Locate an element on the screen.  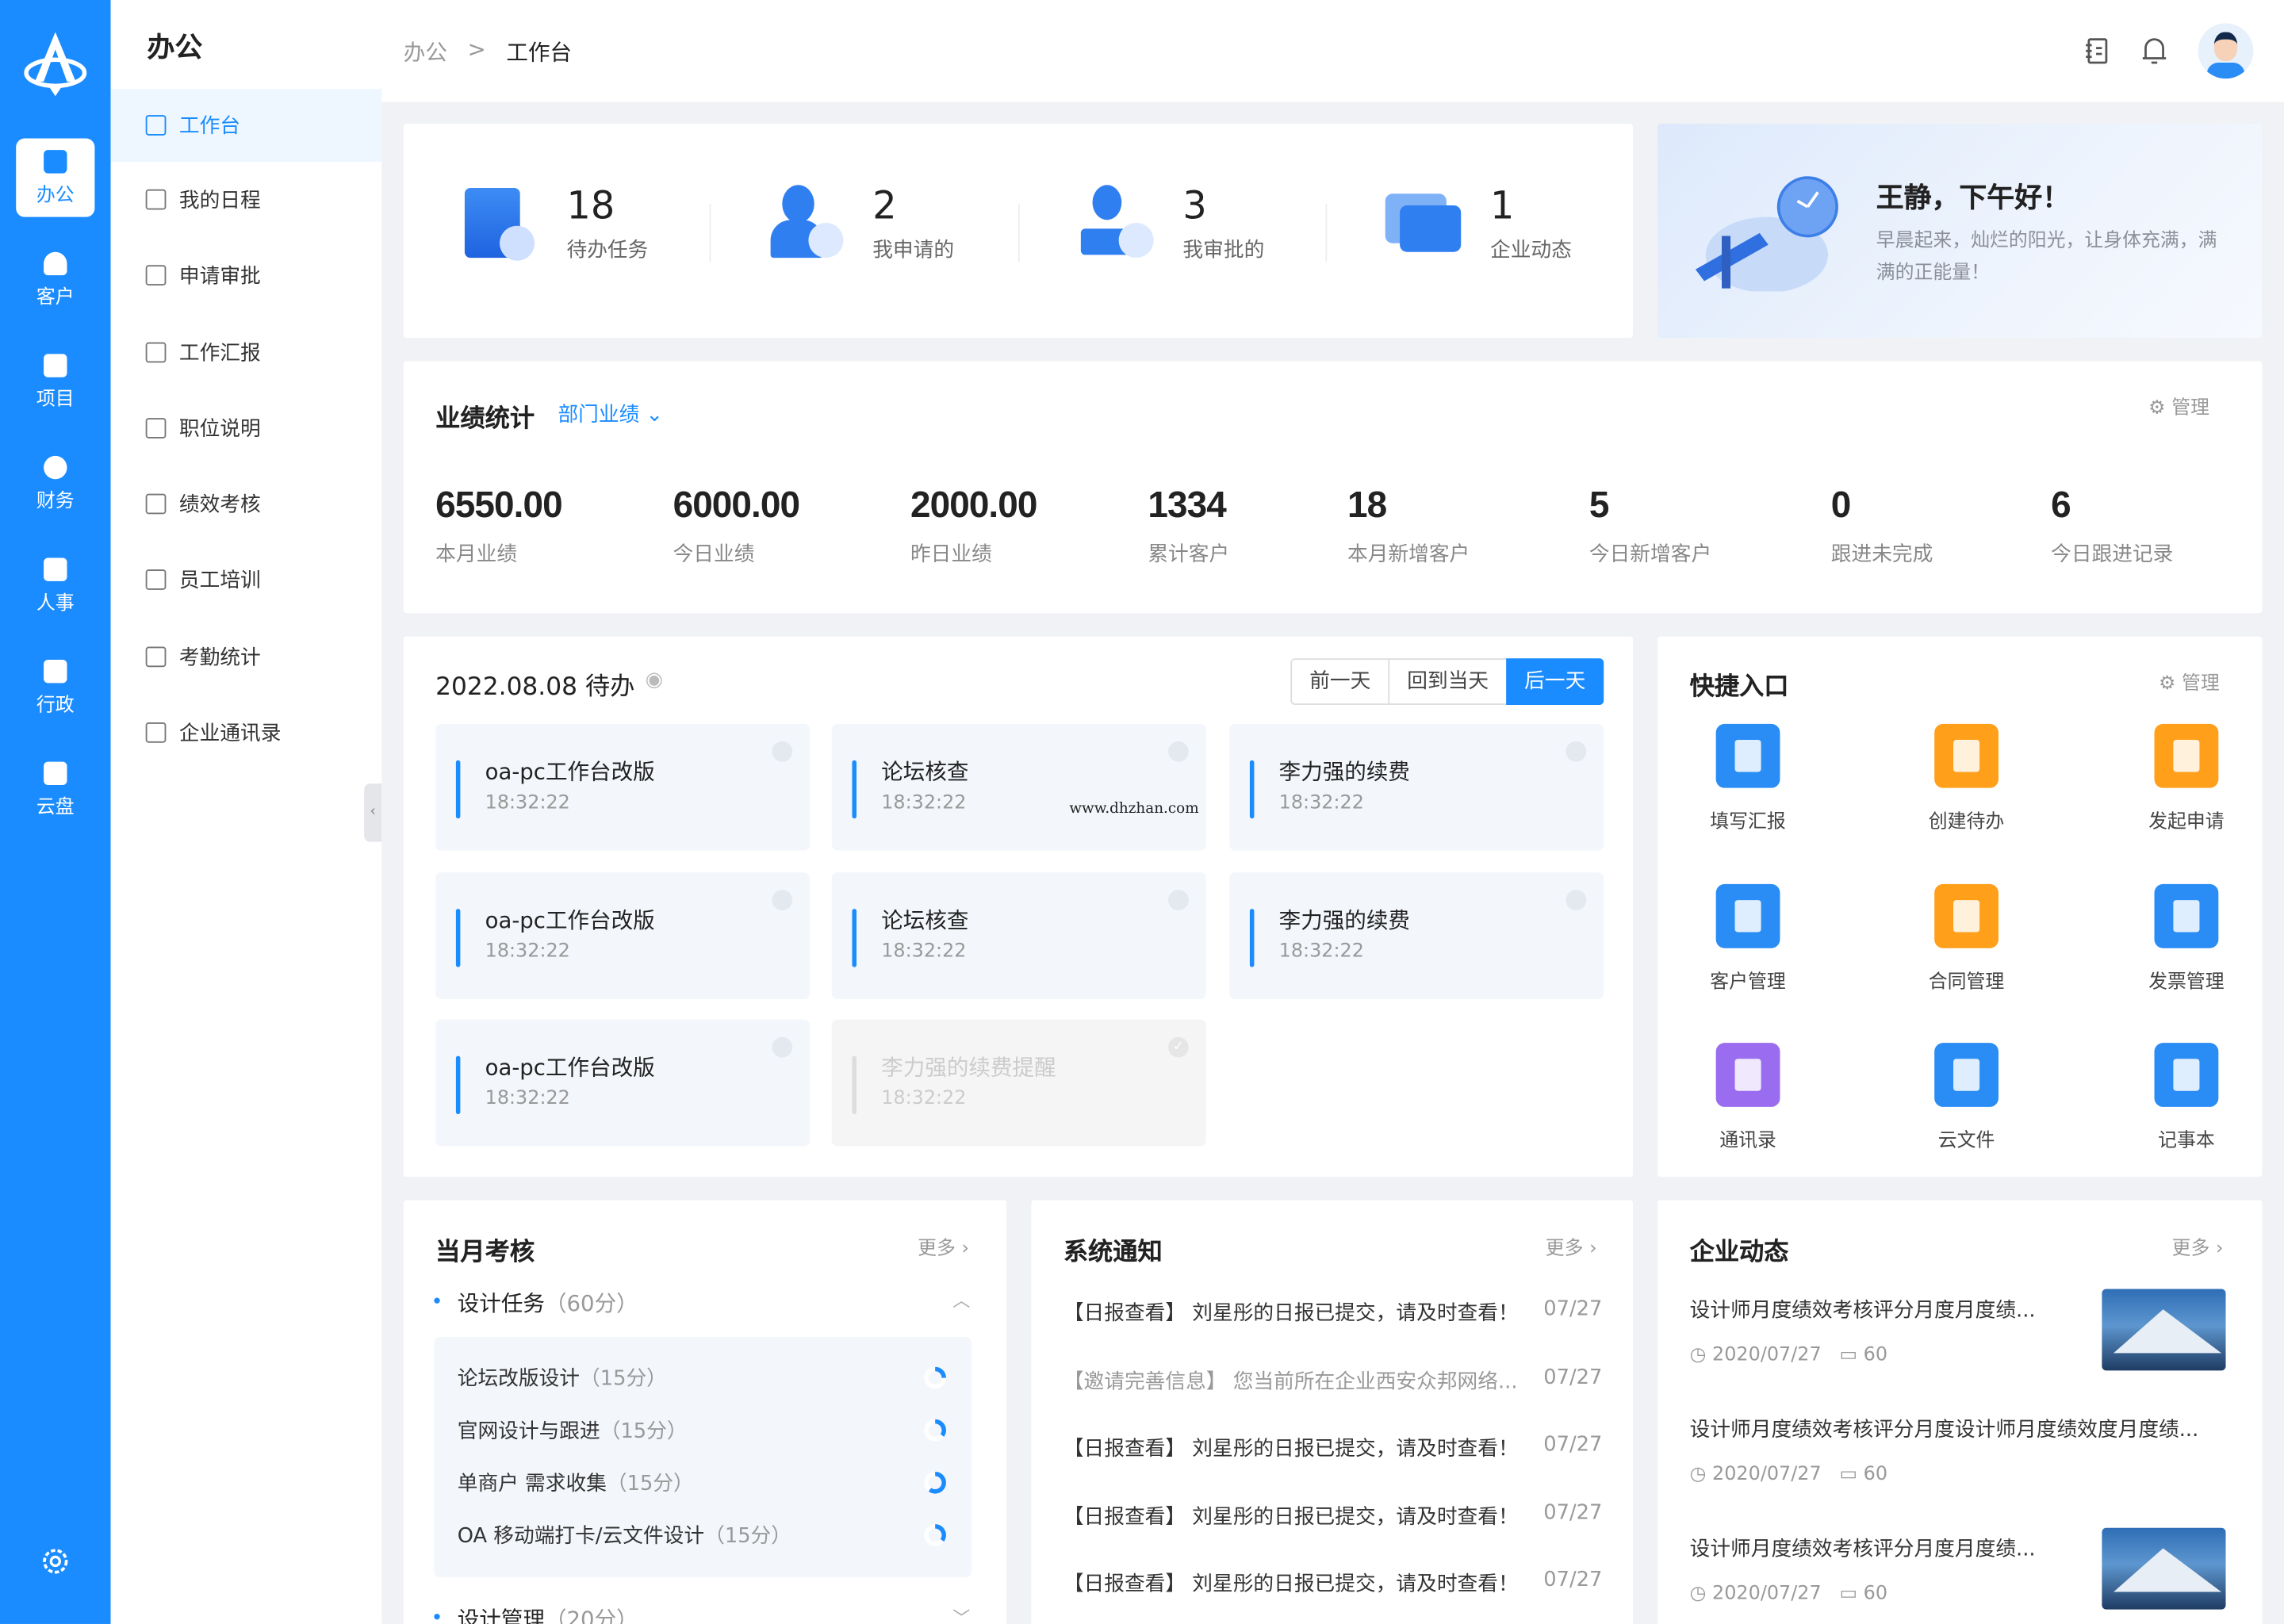
sidebar-item-approval: 申请审批 is located at coordinates (246, 275).